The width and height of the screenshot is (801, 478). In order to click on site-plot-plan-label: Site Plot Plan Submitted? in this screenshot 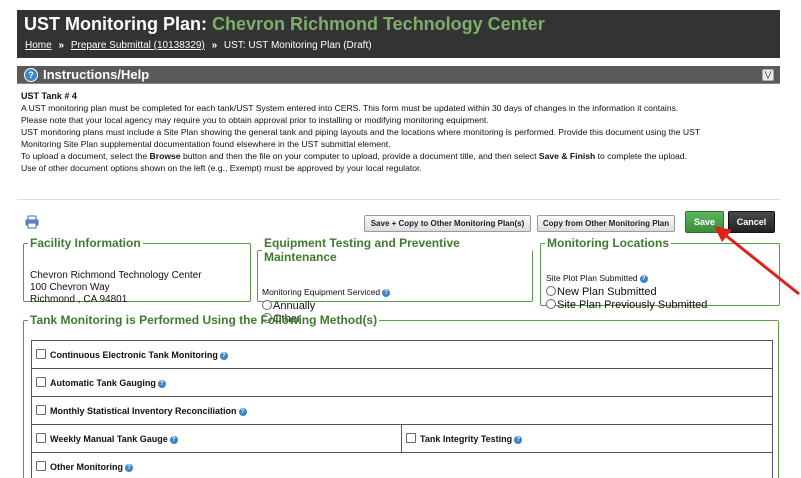, I will do `click(597, 278)`.